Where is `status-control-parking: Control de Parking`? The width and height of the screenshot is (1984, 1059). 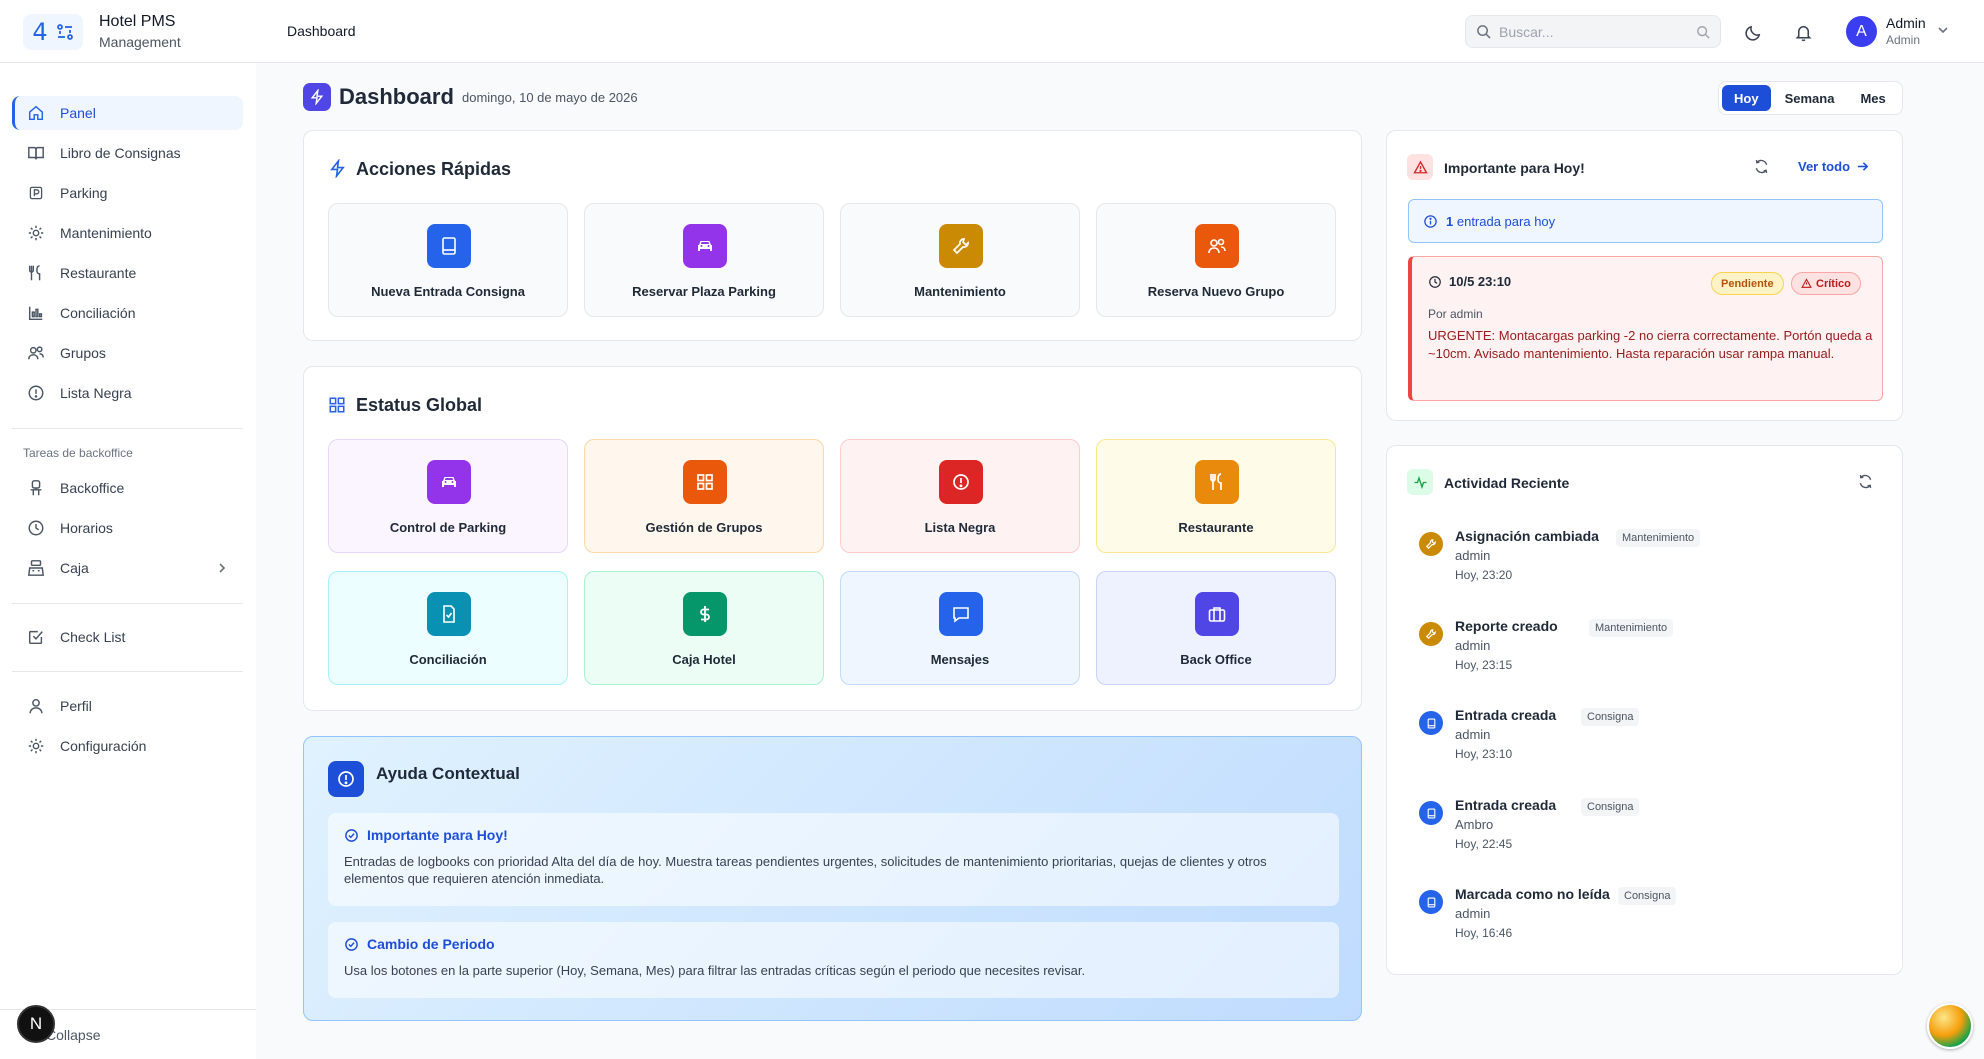
status-control-parking: Control de Parking is located at coordinates (448, 496).